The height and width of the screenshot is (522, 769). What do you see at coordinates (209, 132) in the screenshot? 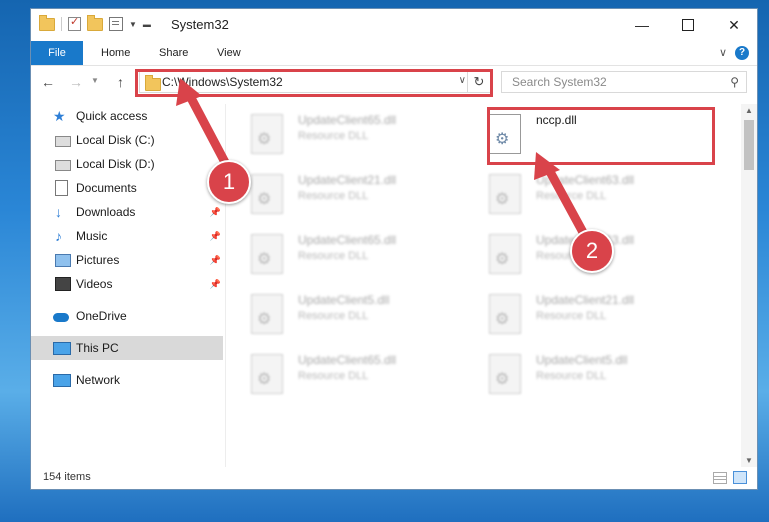
I see `arrow-1-shaft` at bounding box center [209, 132].